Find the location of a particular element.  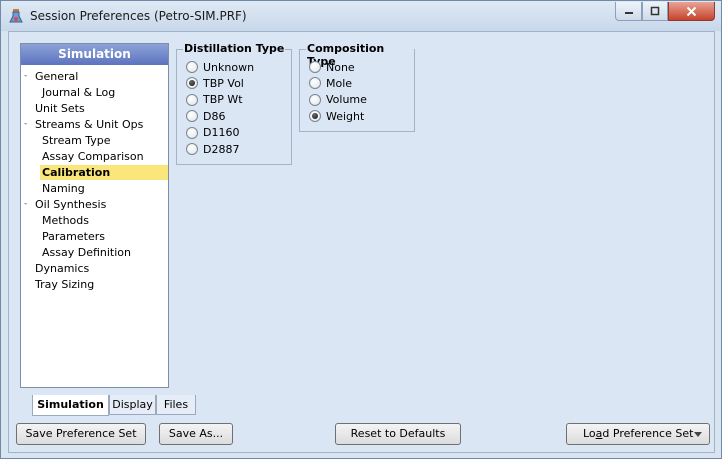

tree-header: Simulation is located at coordinates (94, 54).